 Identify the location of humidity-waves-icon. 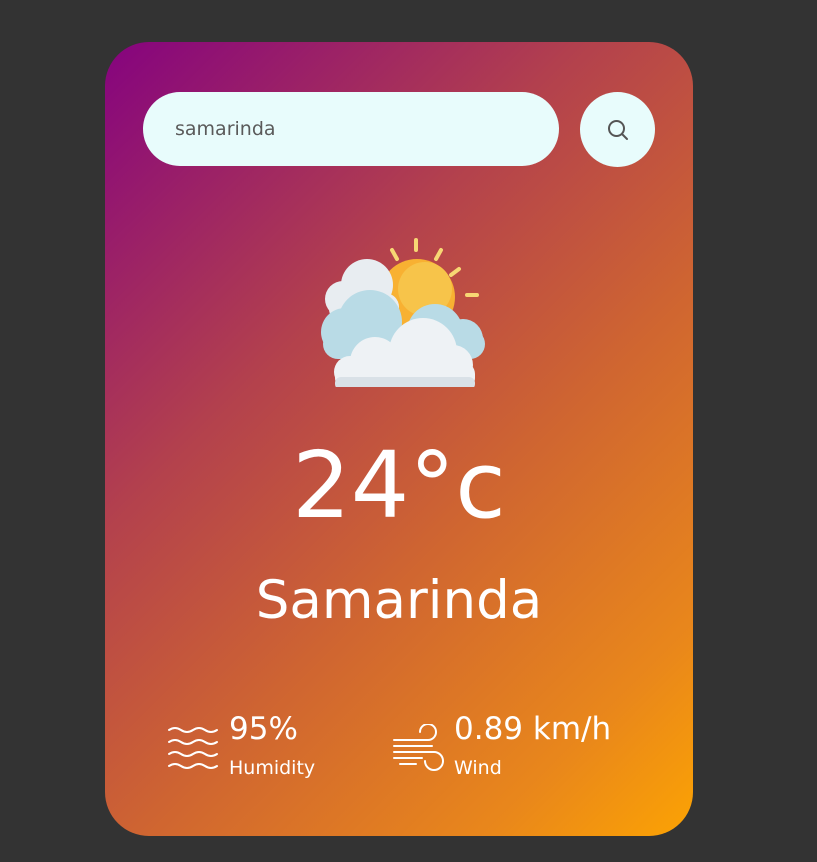
(193, 748).